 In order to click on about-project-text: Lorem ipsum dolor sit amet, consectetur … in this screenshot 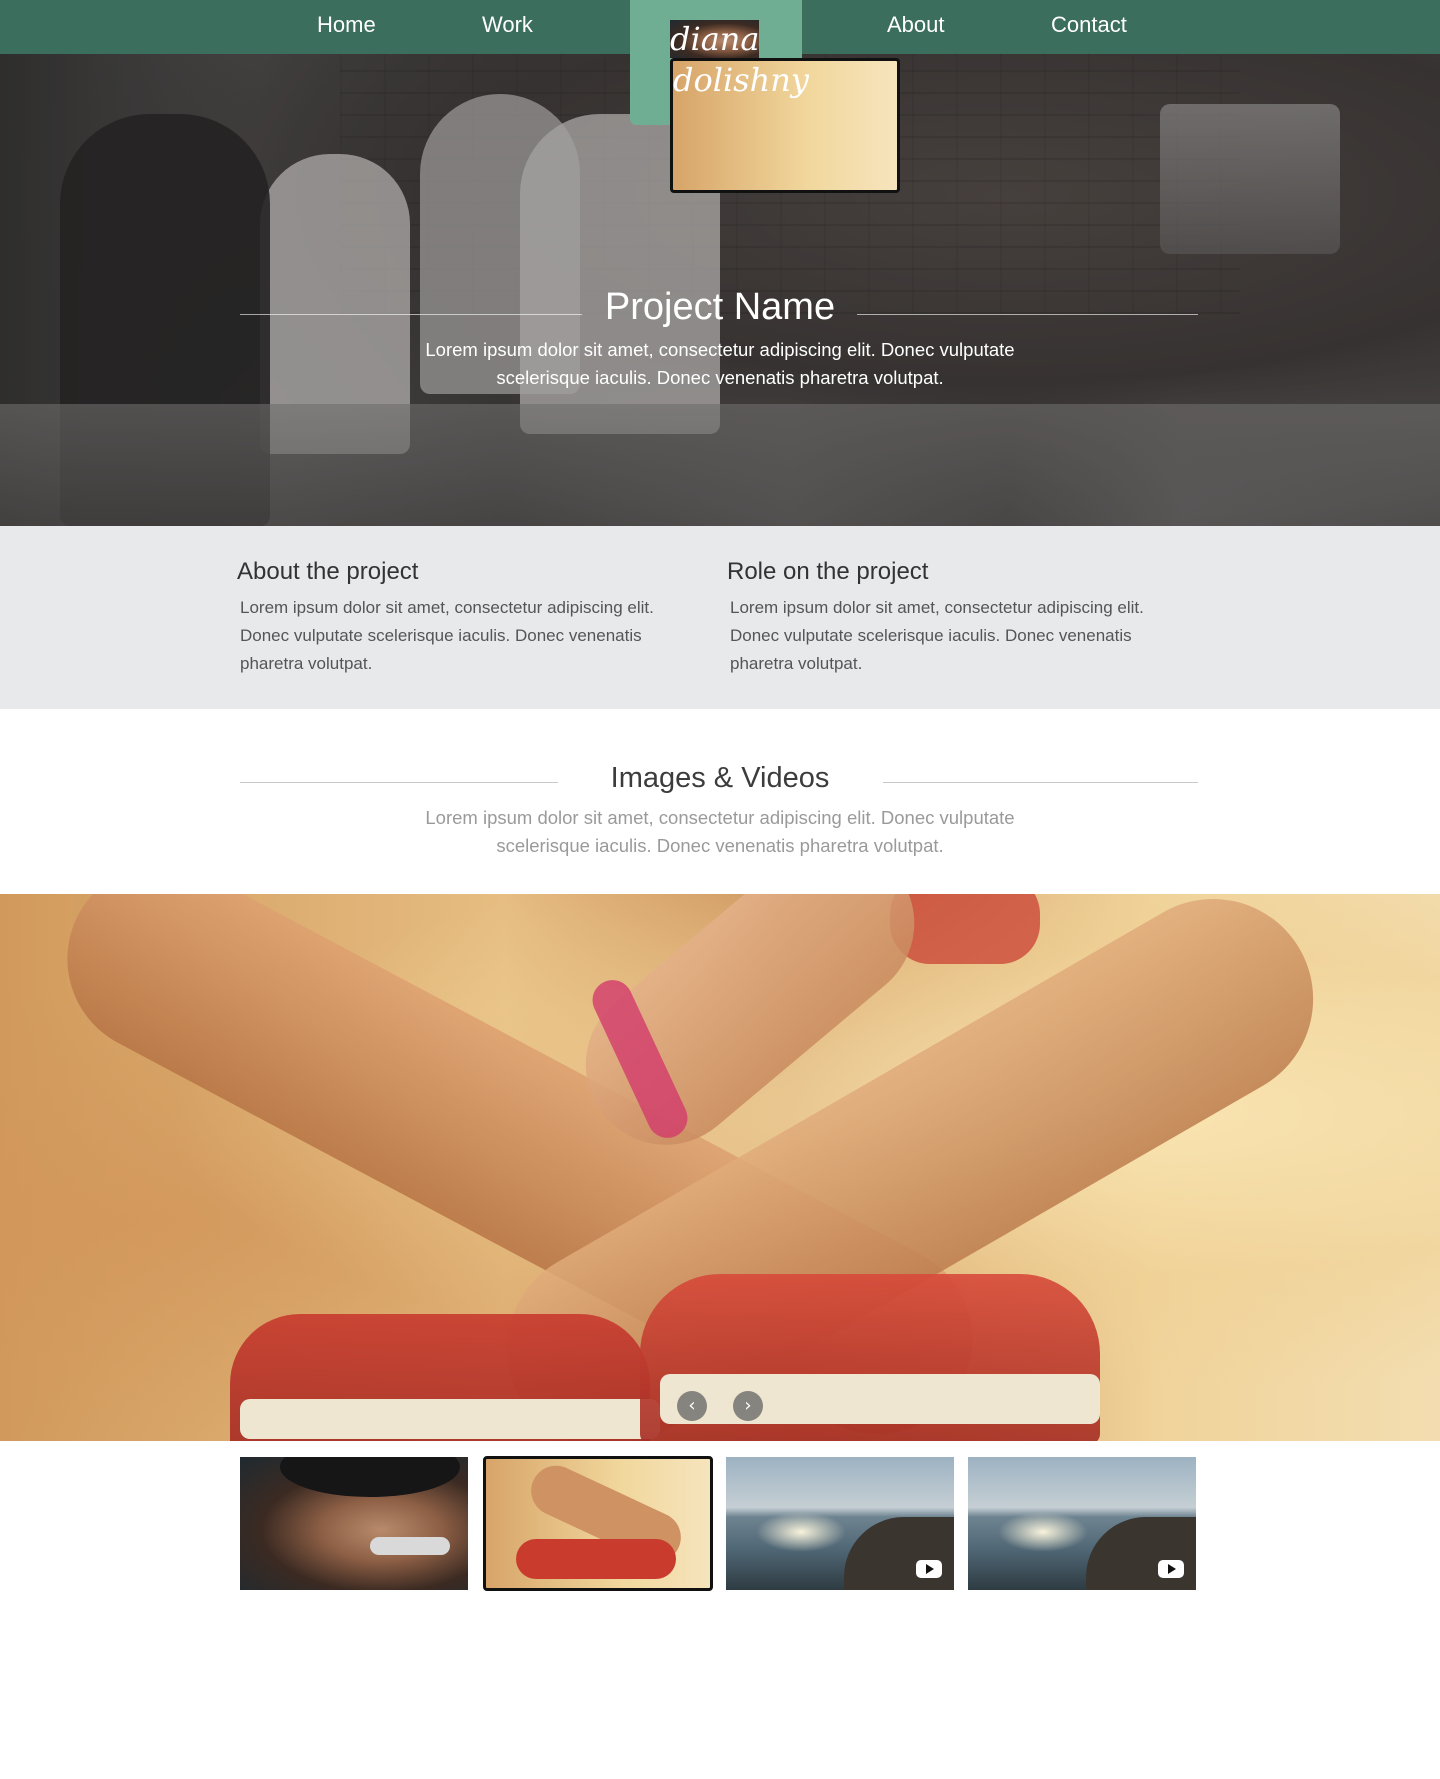, I will do `click(447, 635)`.